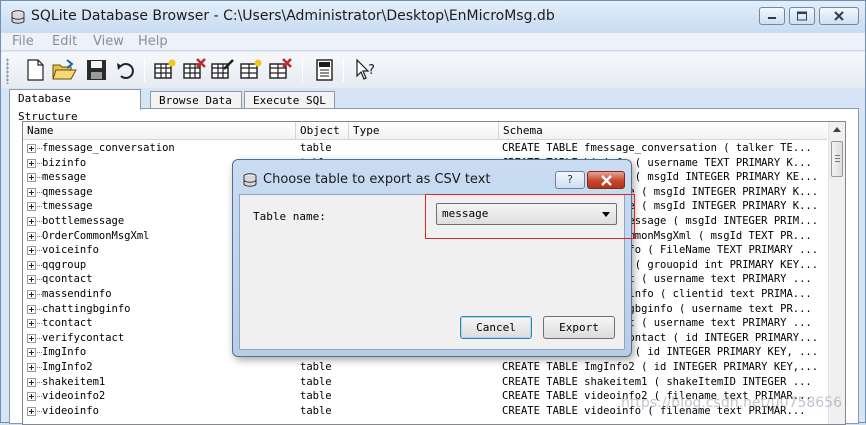 This screenshot has height=425, width=866. I want to click on column-header-type: Type, so click(424, 131).